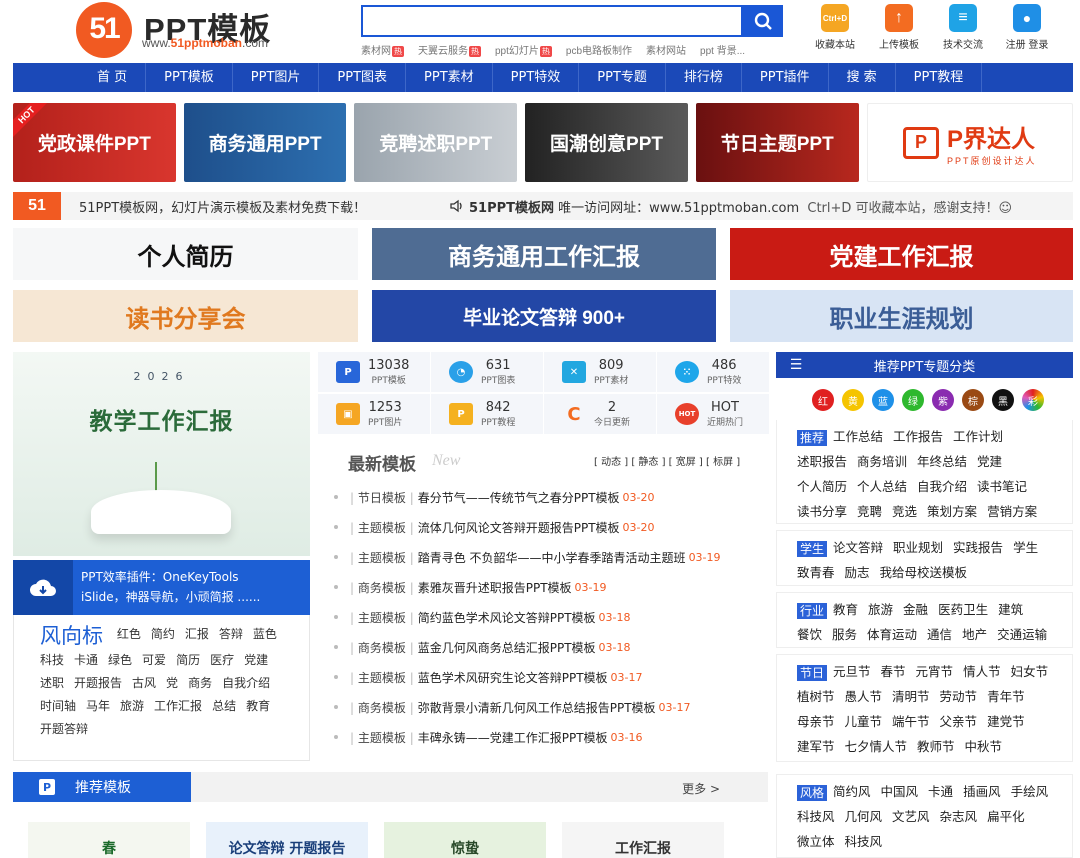 The width and height of the screenshot is (1080, 858). I want to click on notice-left: 51PPT模板网，幻灯片演示模板及素材免费下载！, so click(223, 208).